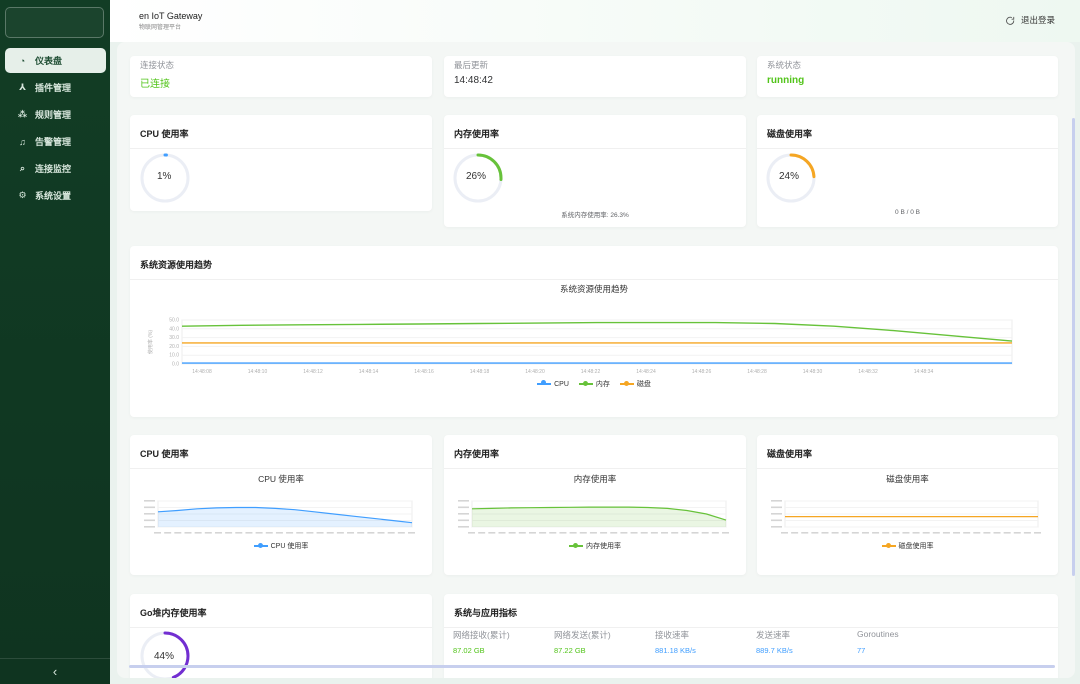 The image size is (1080, 684). Describe the element at coordinates (22, 168) in the screenshot. I see `search-icon: ⌕` at that location.